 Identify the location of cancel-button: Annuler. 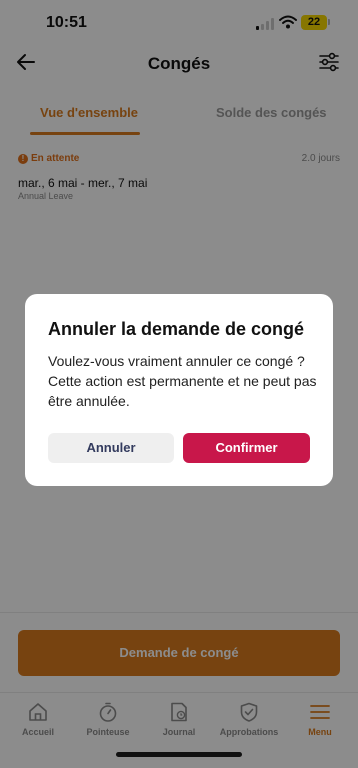
(111, 448).